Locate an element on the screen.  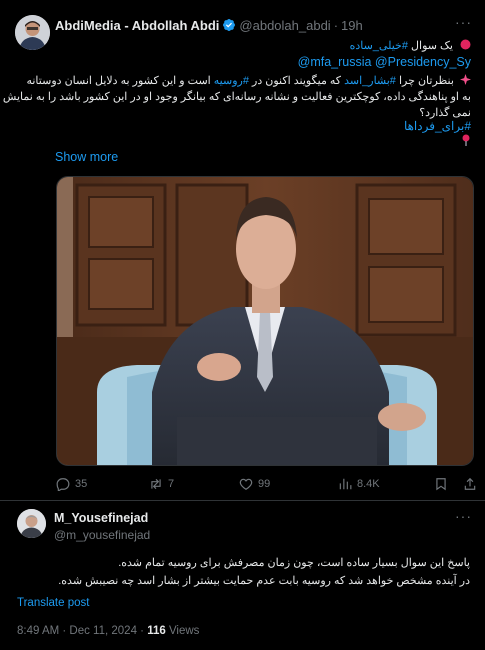
like-action: 99 is located at coordinates (254, 484).